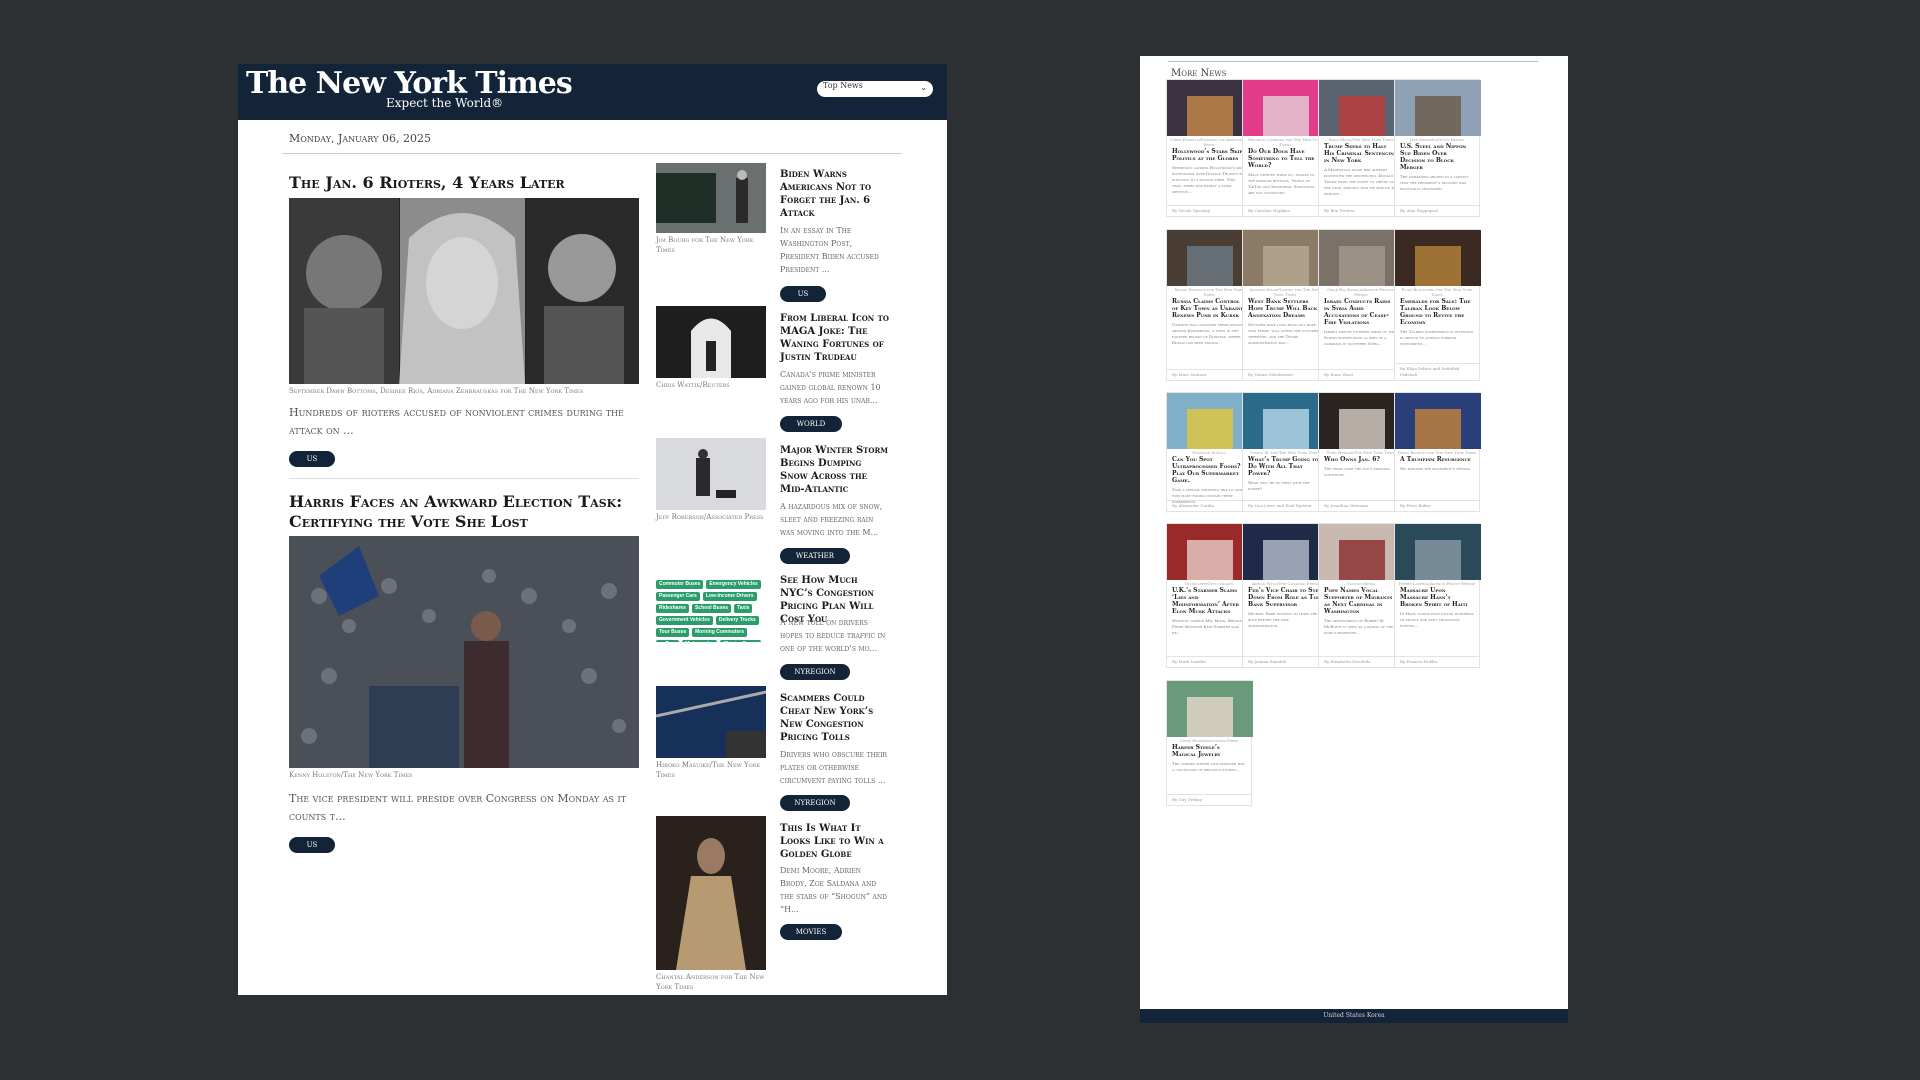  I want to click on tag-cloud-row: Government Vehicles Delivery Trucks, so click(709, 615).